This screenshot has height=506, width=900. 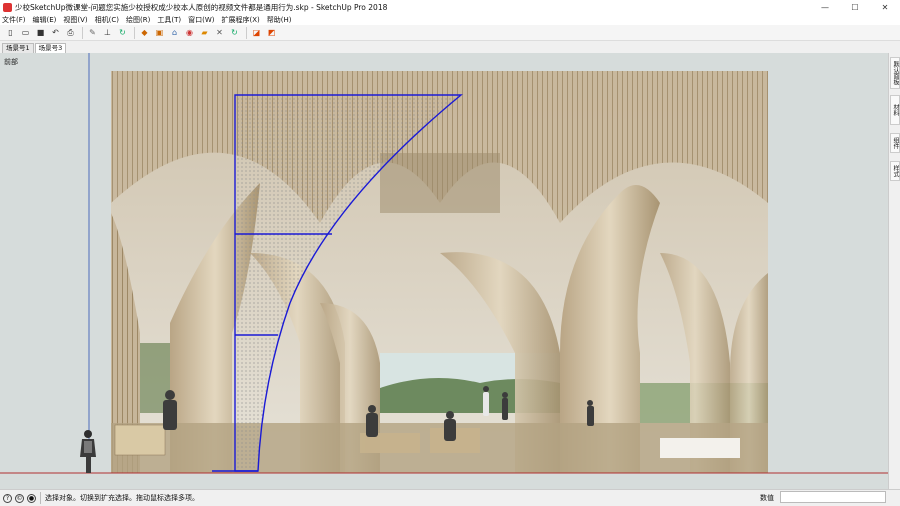 I want to click on status-message: 选择对象。切换到扩充选择。拖动鼠标选择多项。, so click(x=122, y=498).